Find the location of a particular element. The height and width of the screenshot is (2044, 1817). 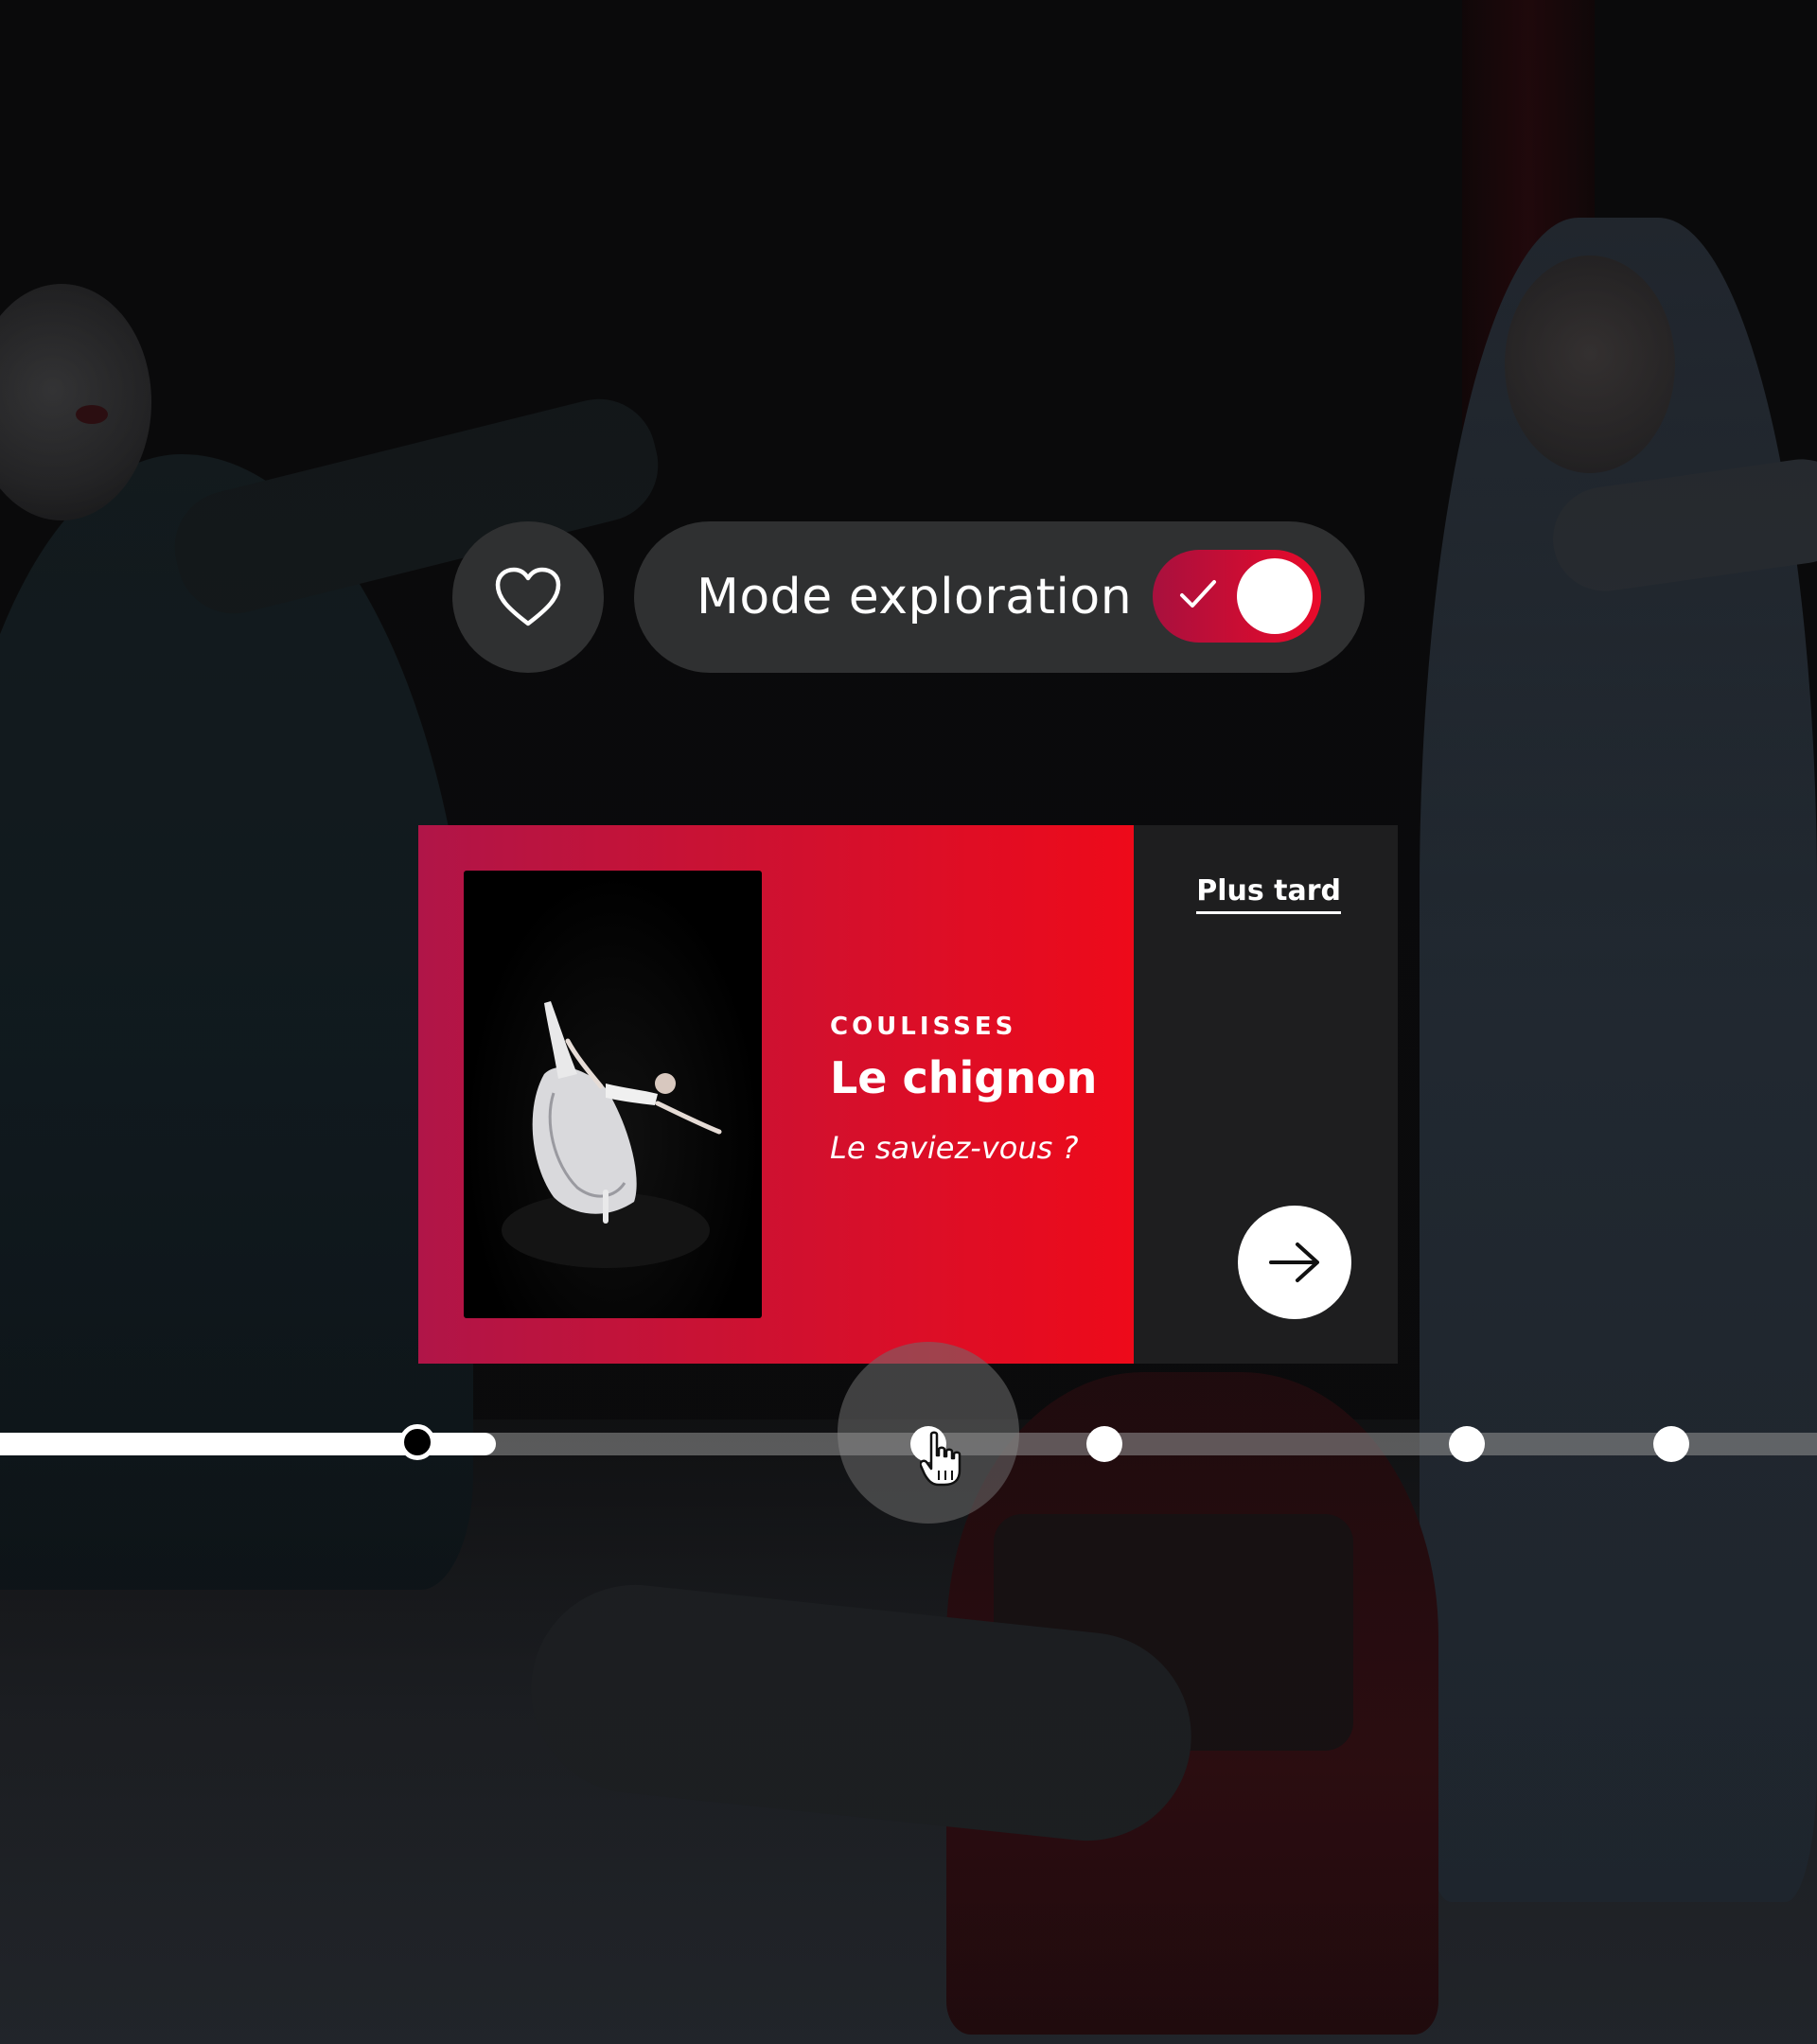

next-button is located at coordinates (1294, 1262).